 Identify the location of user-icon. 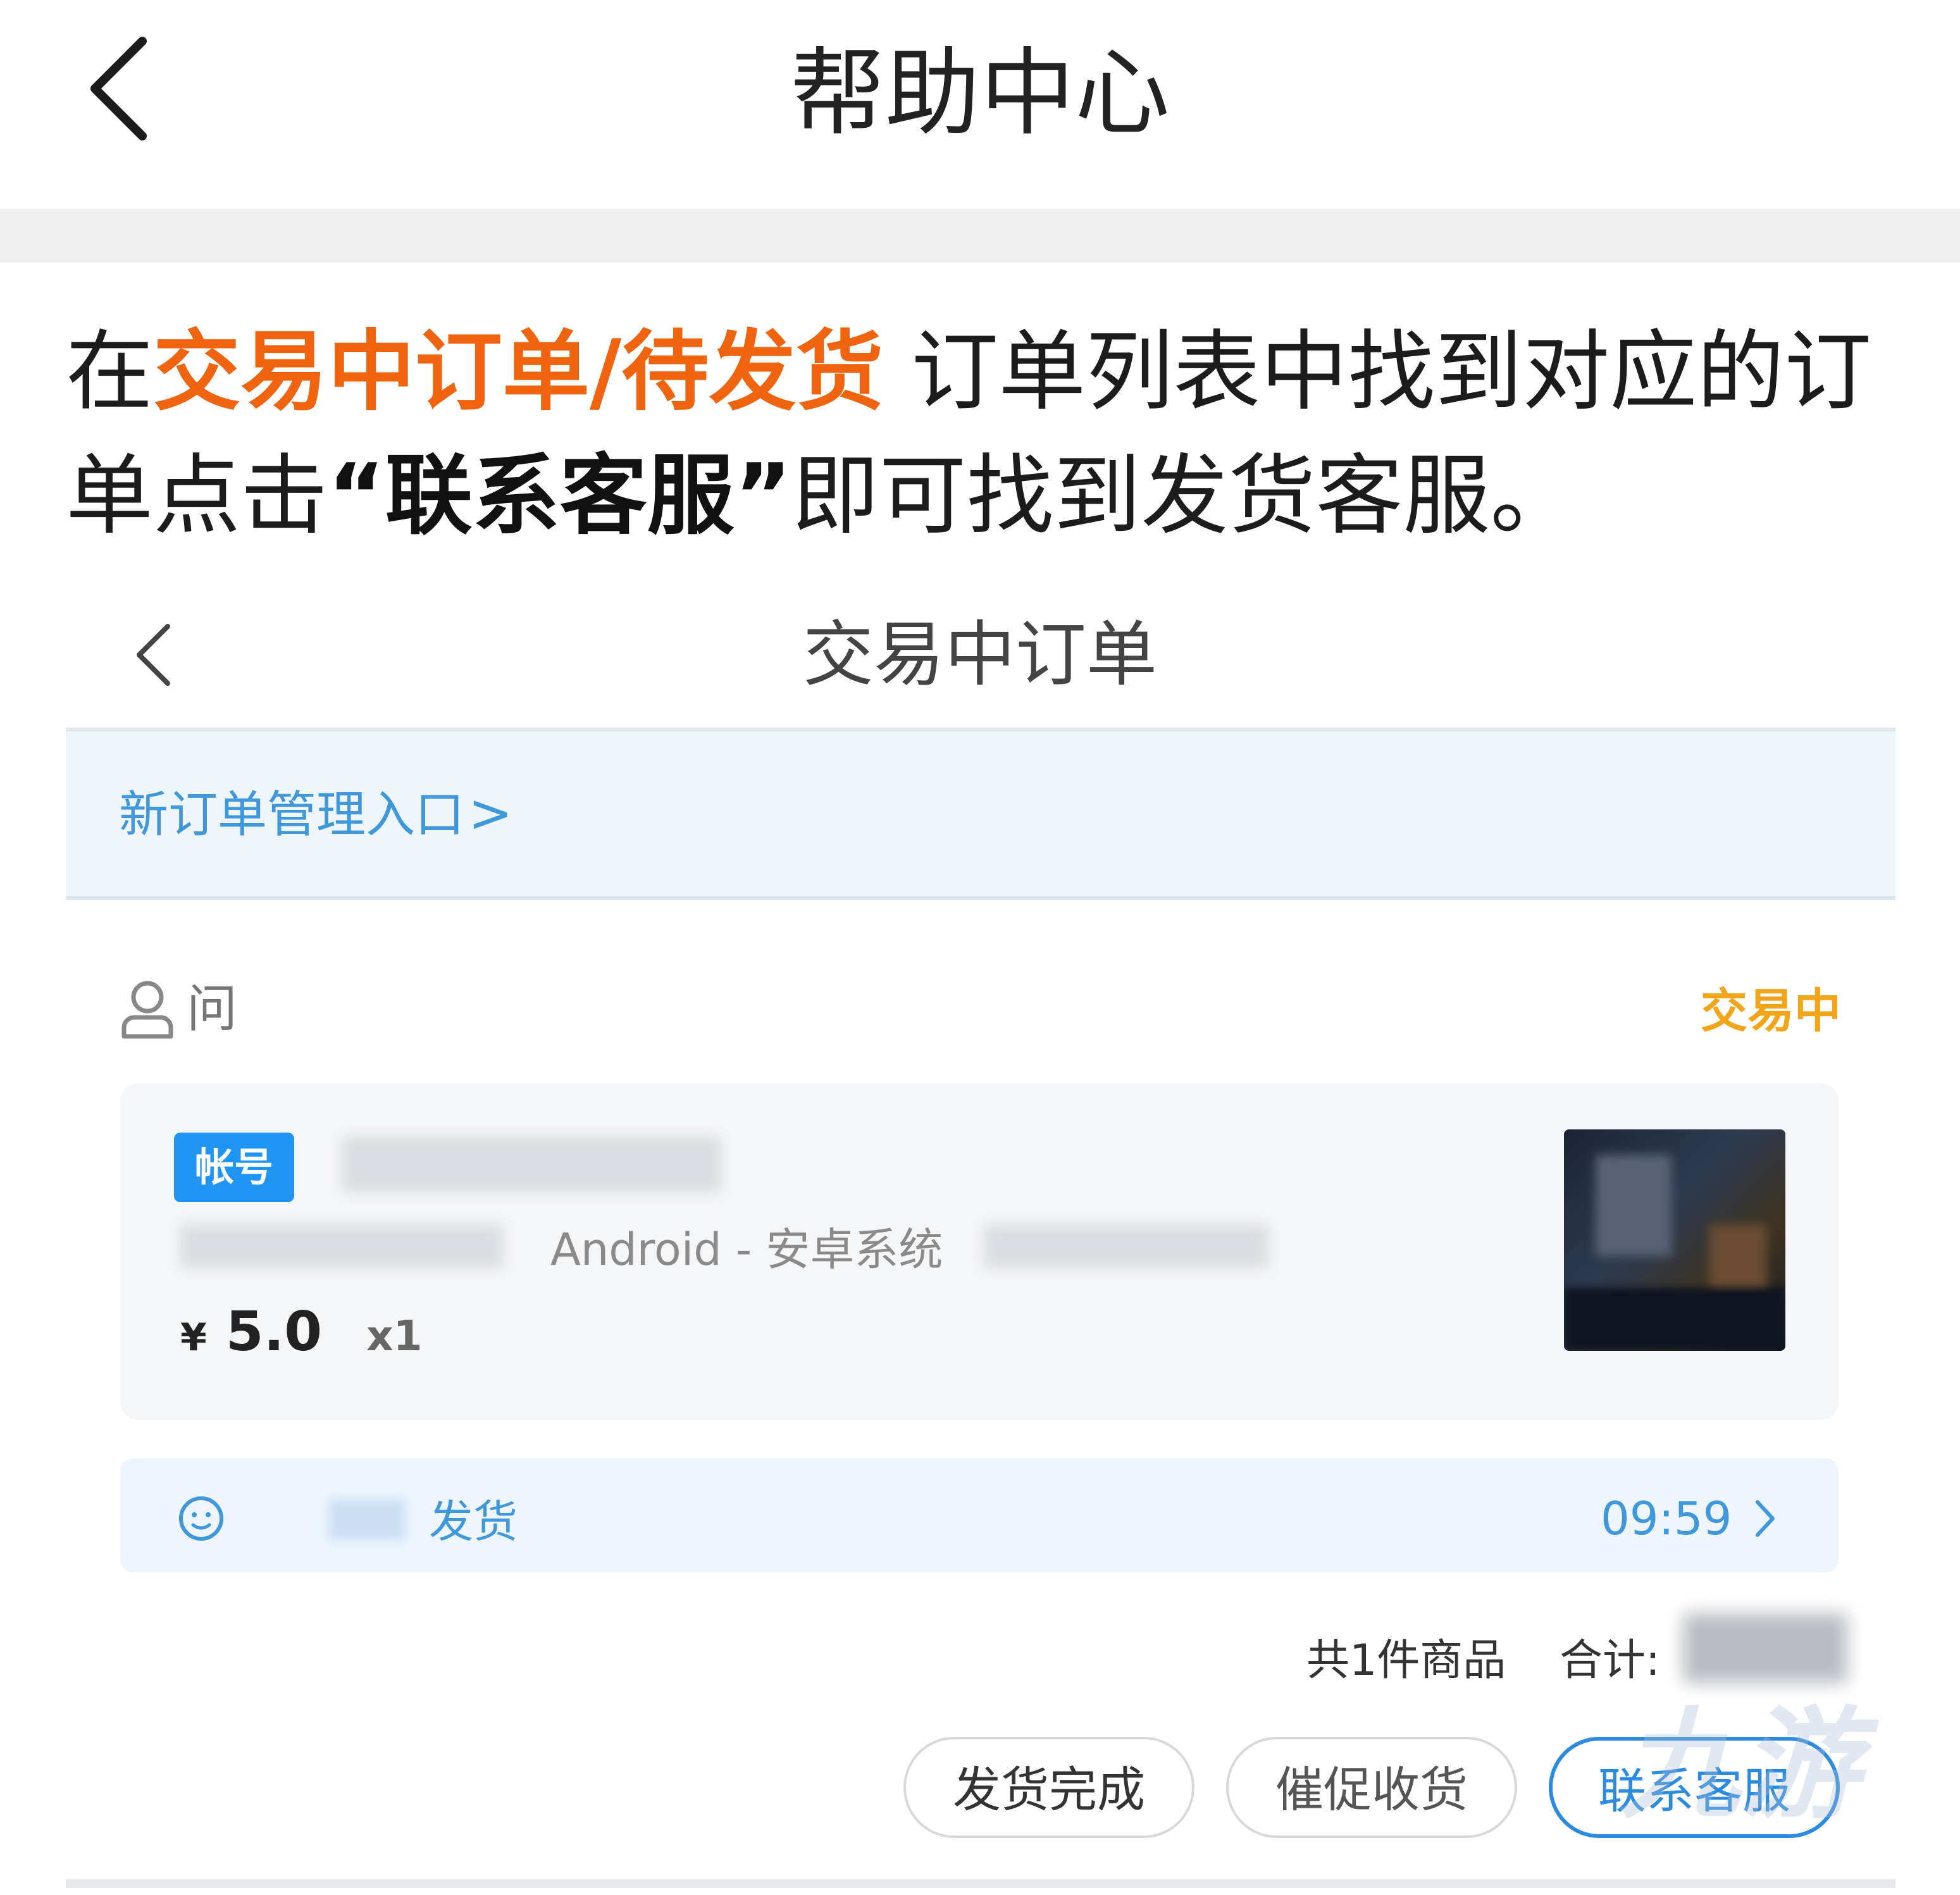
(147, 1010).